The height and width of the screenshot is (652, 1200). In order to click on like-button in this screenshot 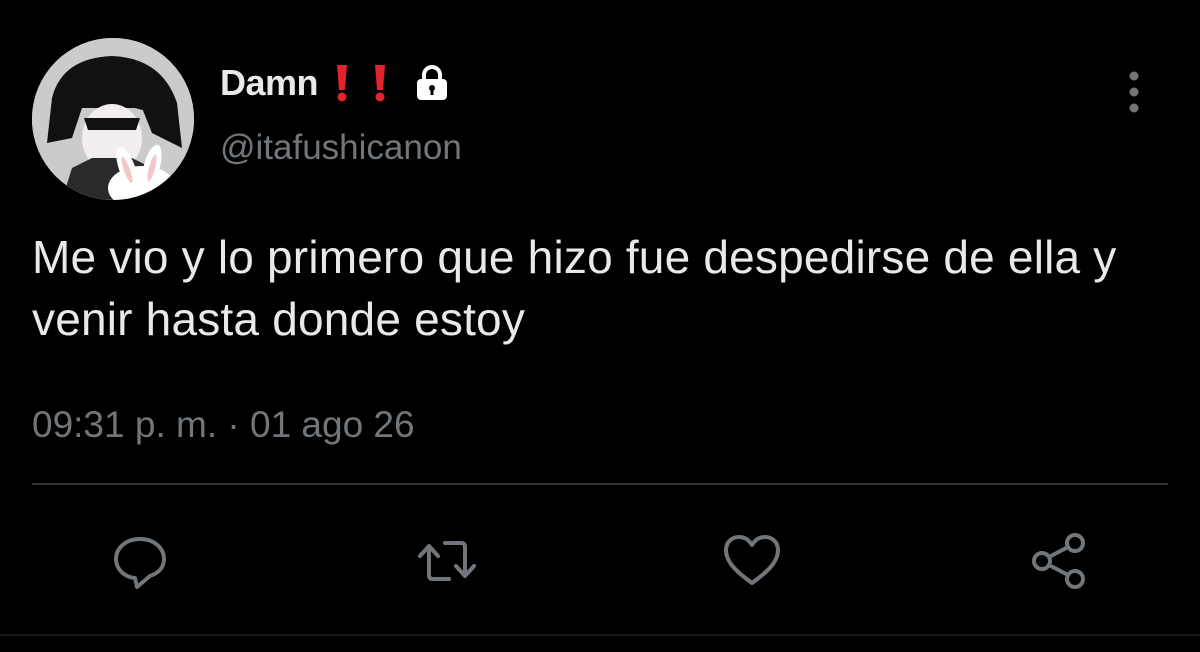, I will do `click(752, 561)`.